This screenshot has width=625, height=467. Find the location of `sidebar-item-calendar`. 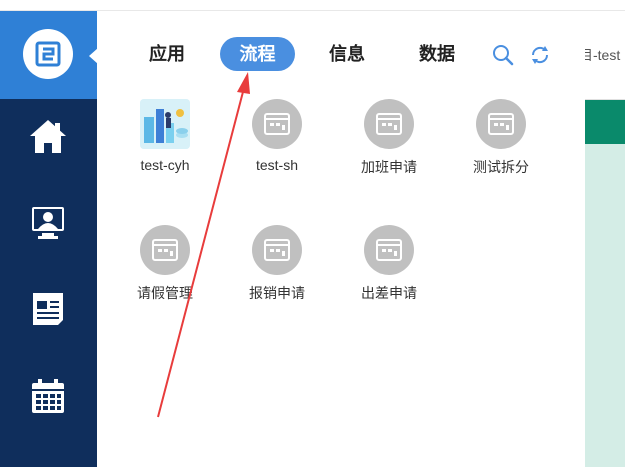

sidebar-item-calendar is located at coordinates (48, 397).